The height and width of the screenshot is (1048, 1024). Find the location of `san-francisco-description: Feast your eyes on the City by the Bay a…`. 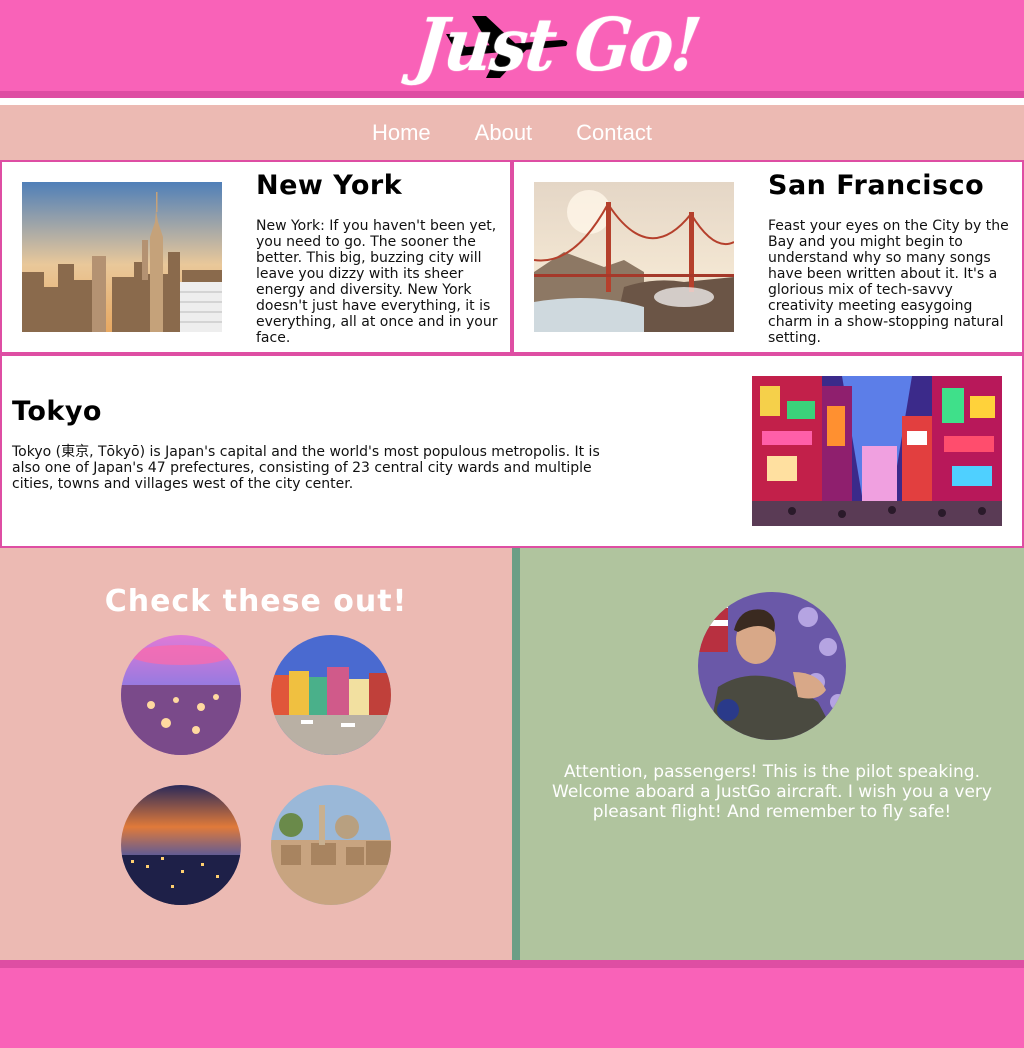

san-francisco-description: Feast your eyes on the City by the Bay a… is located at coordinates (888, 282).